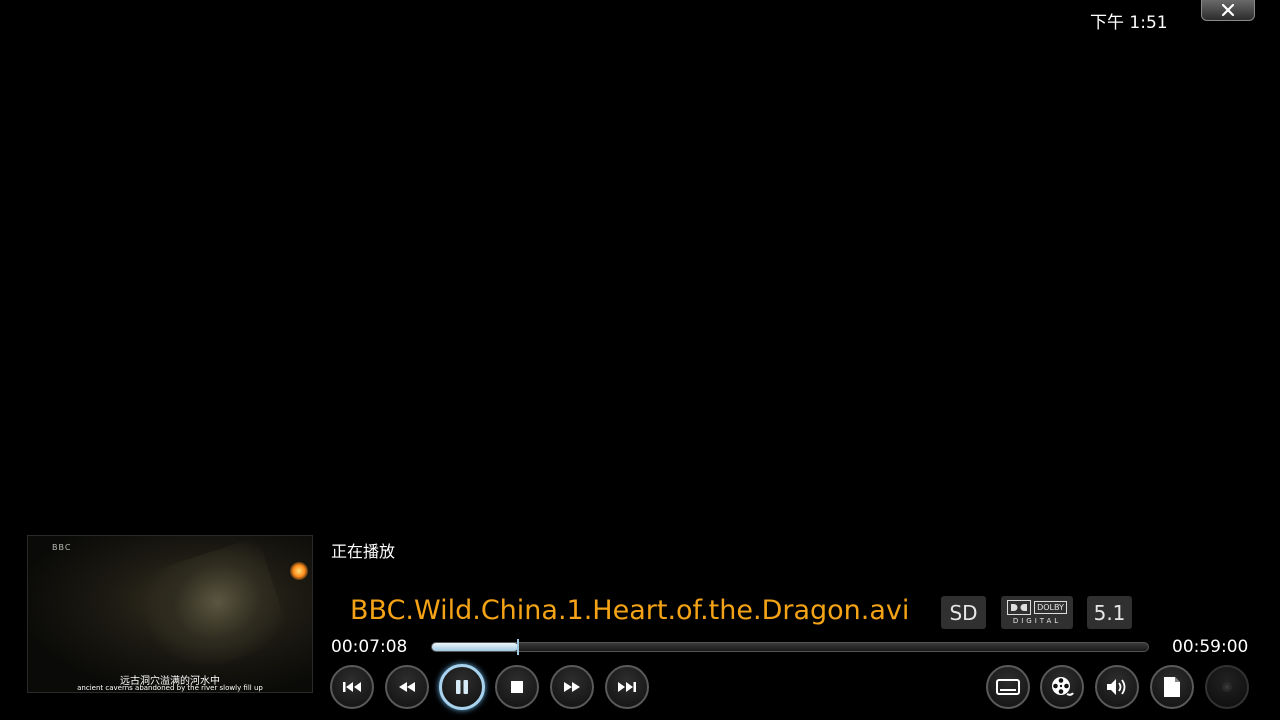 The height and width of the screenshot is (720, 1280). I want to click on rewind-button, so click(407, 687).